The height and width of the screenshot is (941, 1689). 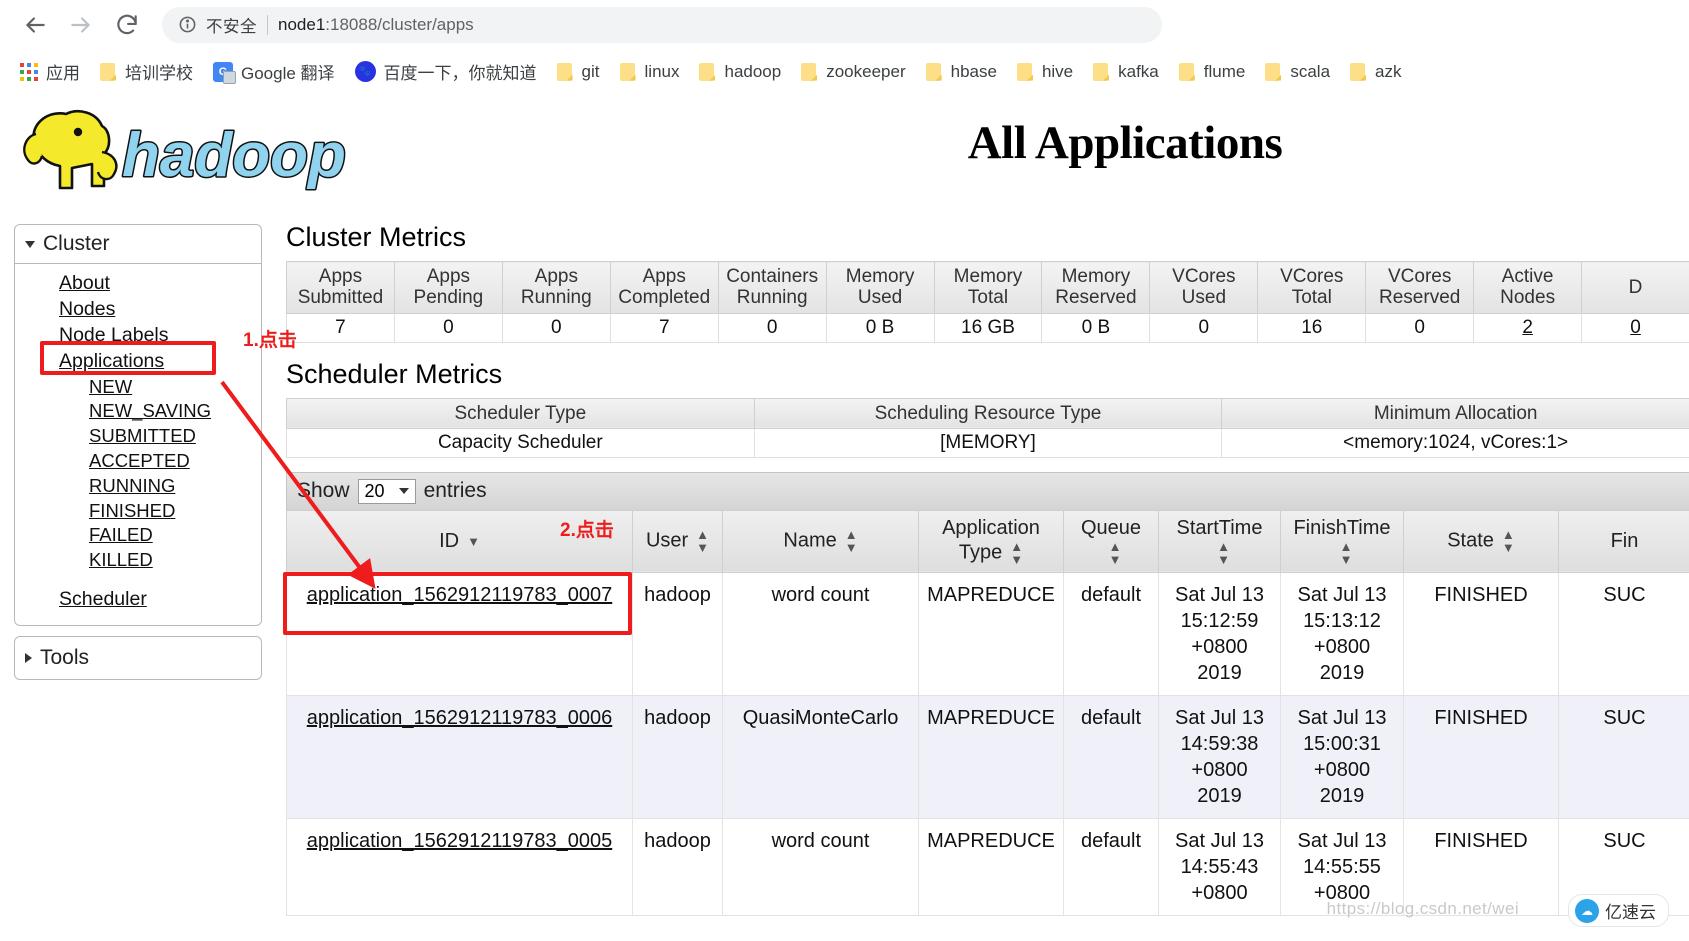 I want to click on column-label: FinishTime, so click(x=1342, y=527).